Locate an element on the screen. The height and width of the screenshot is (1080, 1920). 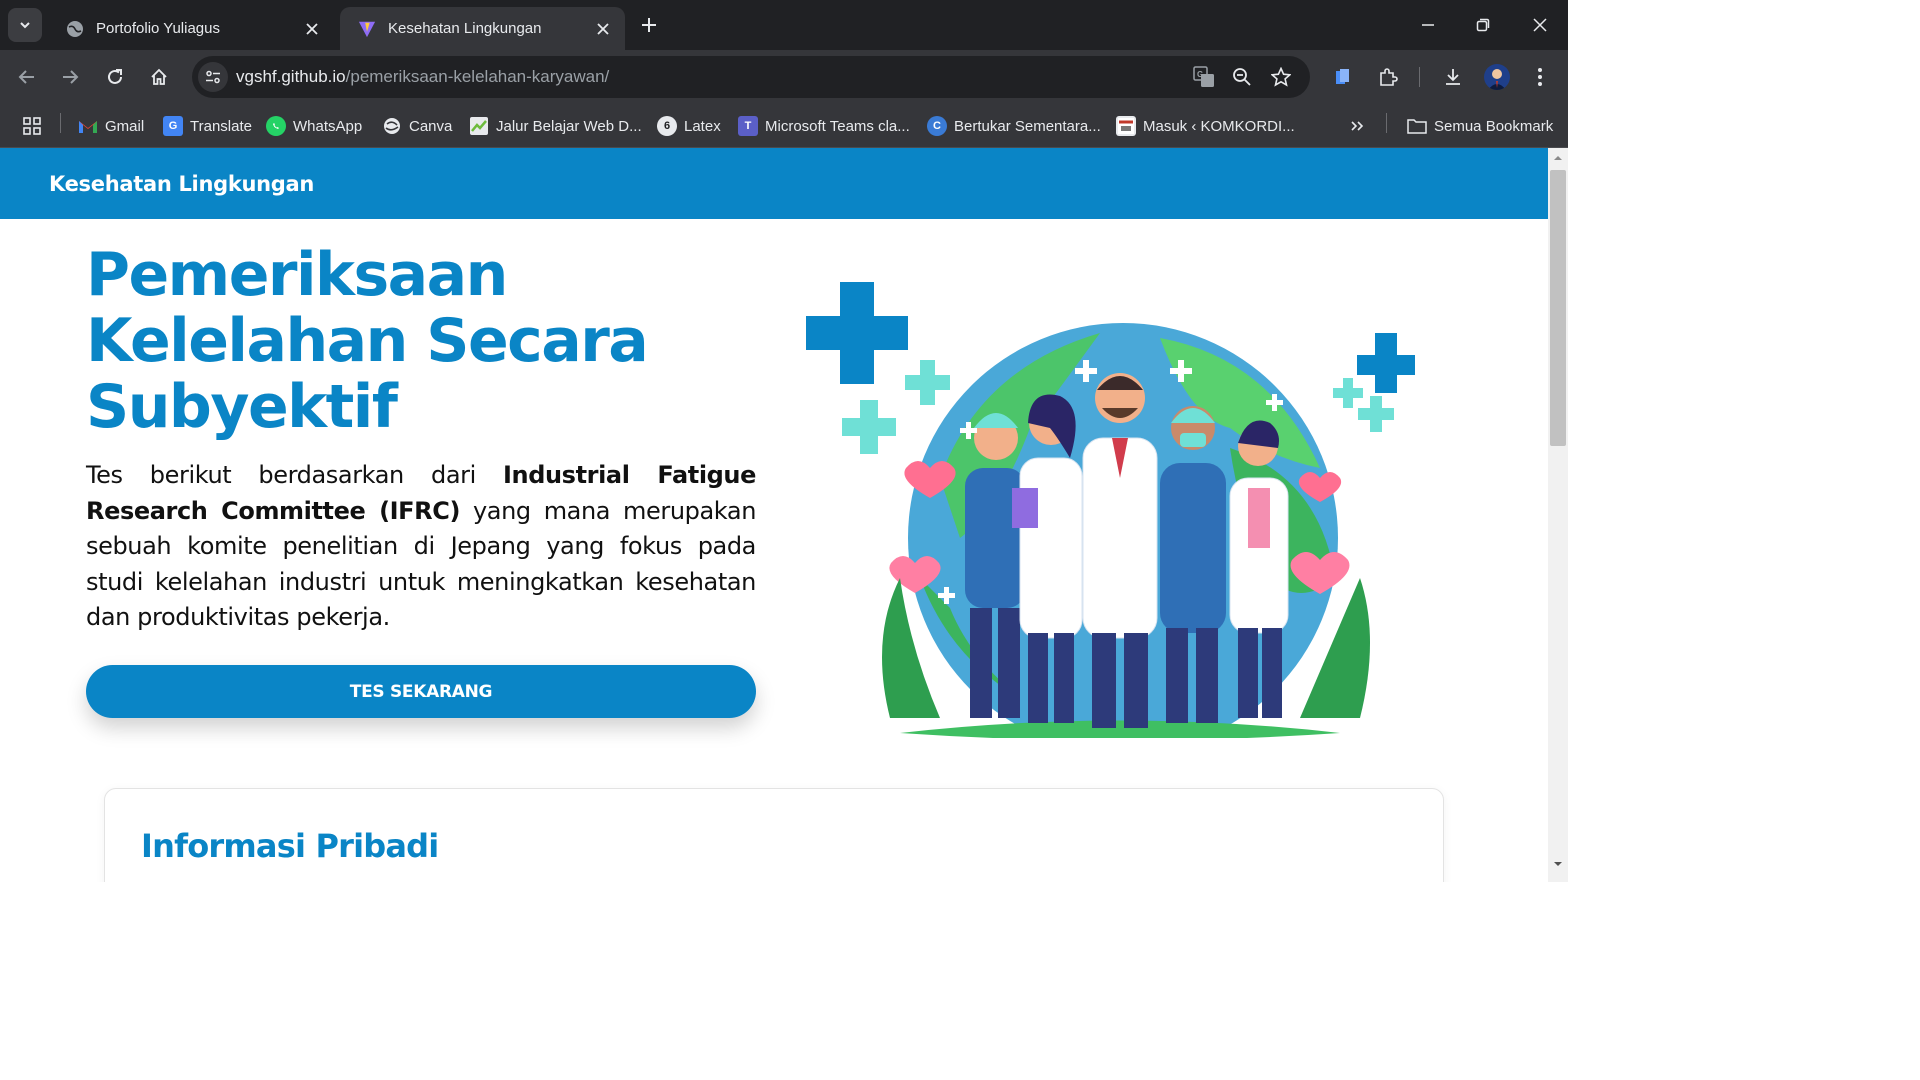
learning-path-icon is located at coordinates (479, 126).